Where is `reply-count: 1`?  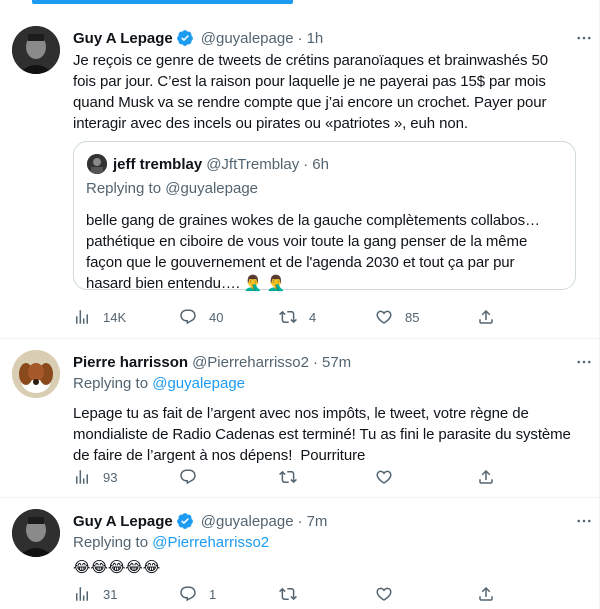 reply-count: 1 is located at coordinates (213, 594).